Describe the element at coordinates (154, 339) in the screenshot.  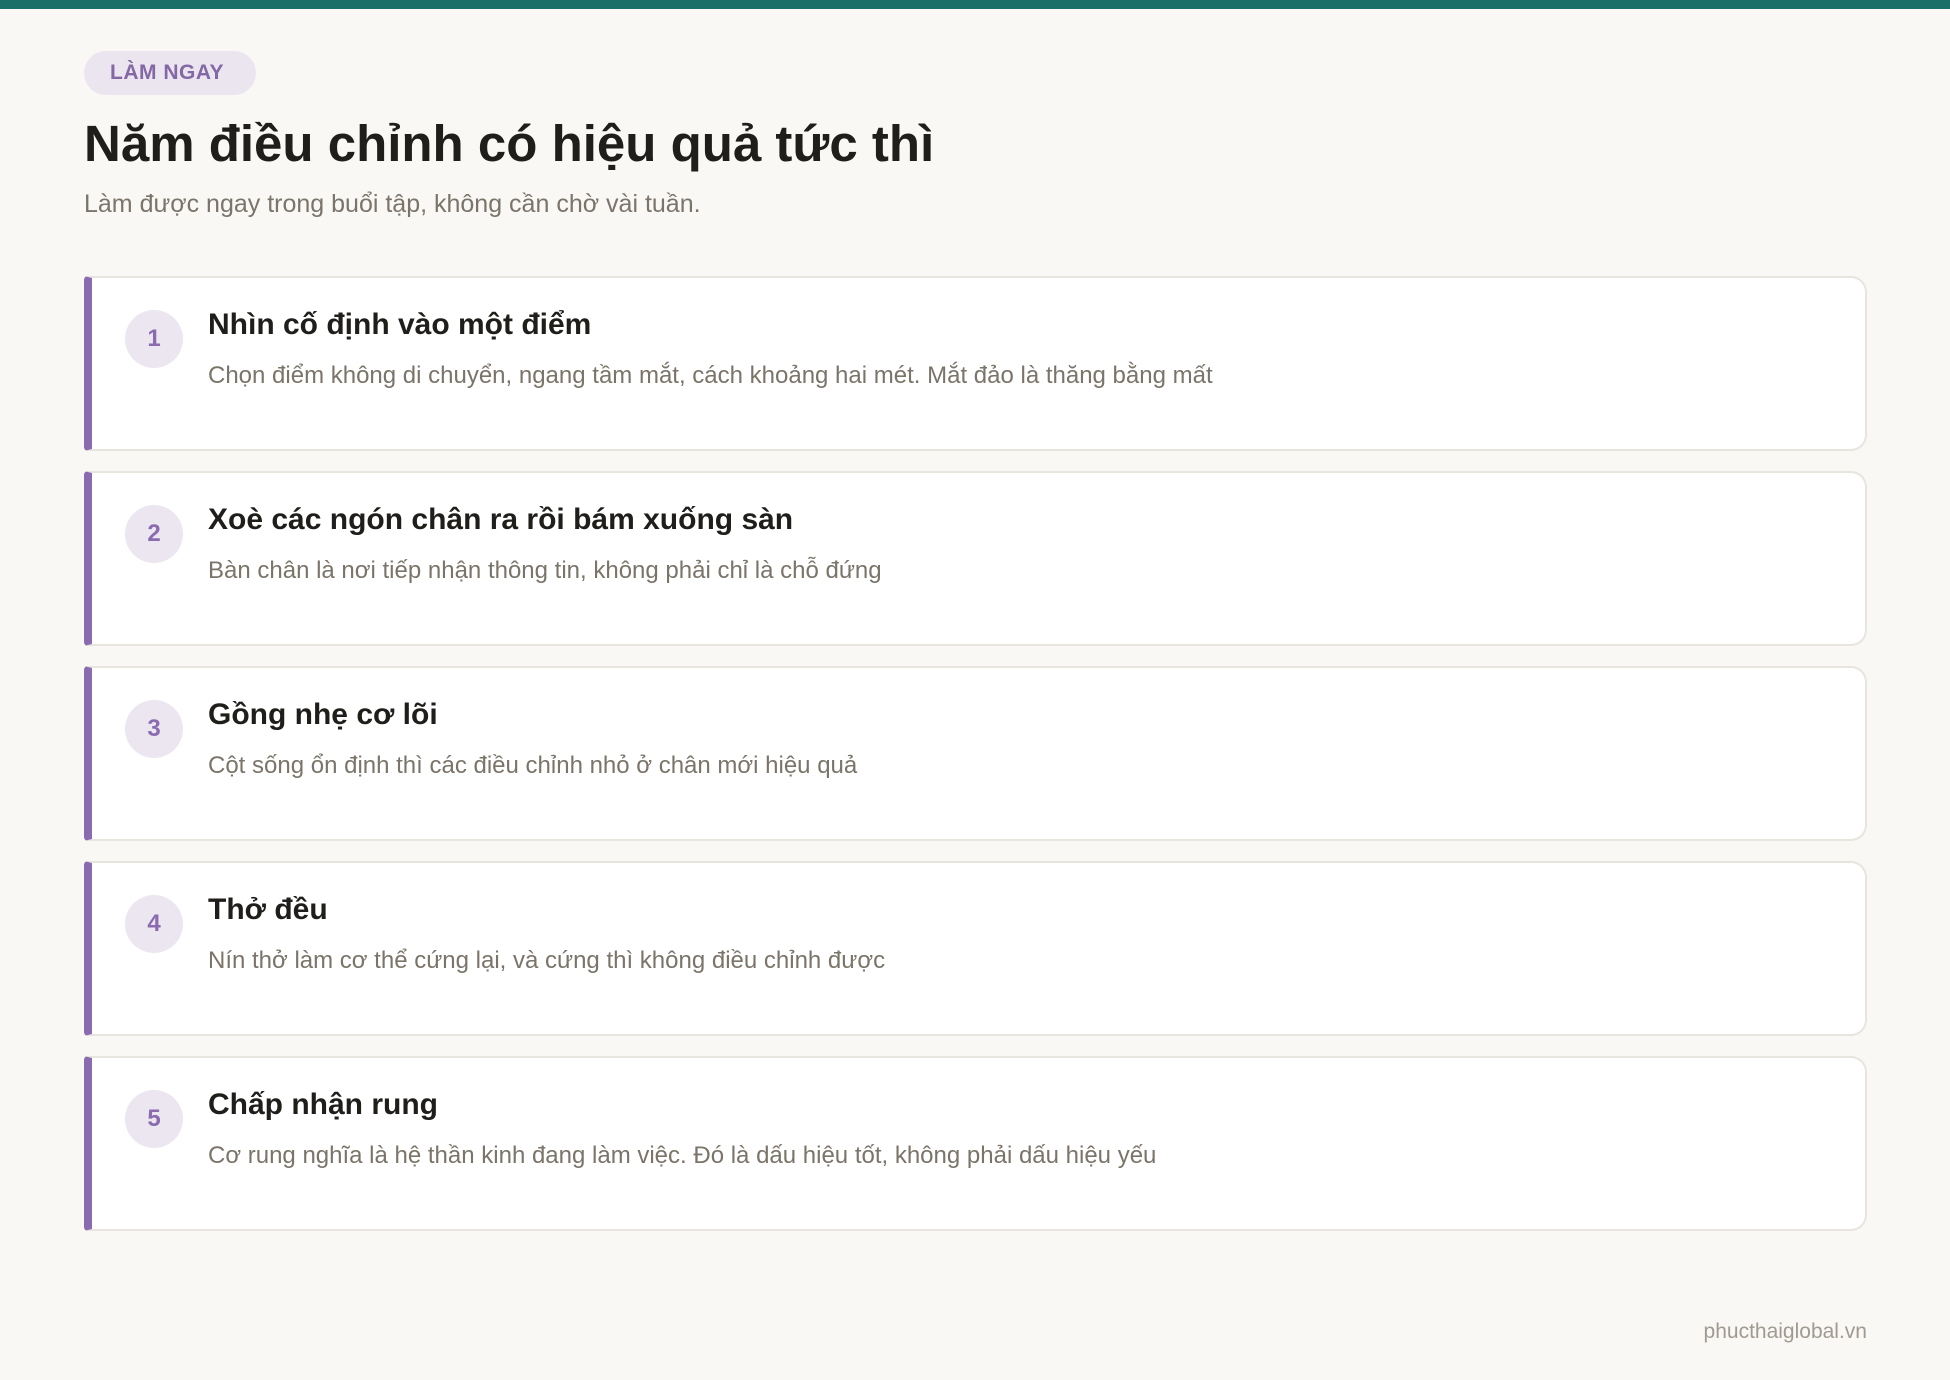
I see `tip-number-badge: 1` at that location.